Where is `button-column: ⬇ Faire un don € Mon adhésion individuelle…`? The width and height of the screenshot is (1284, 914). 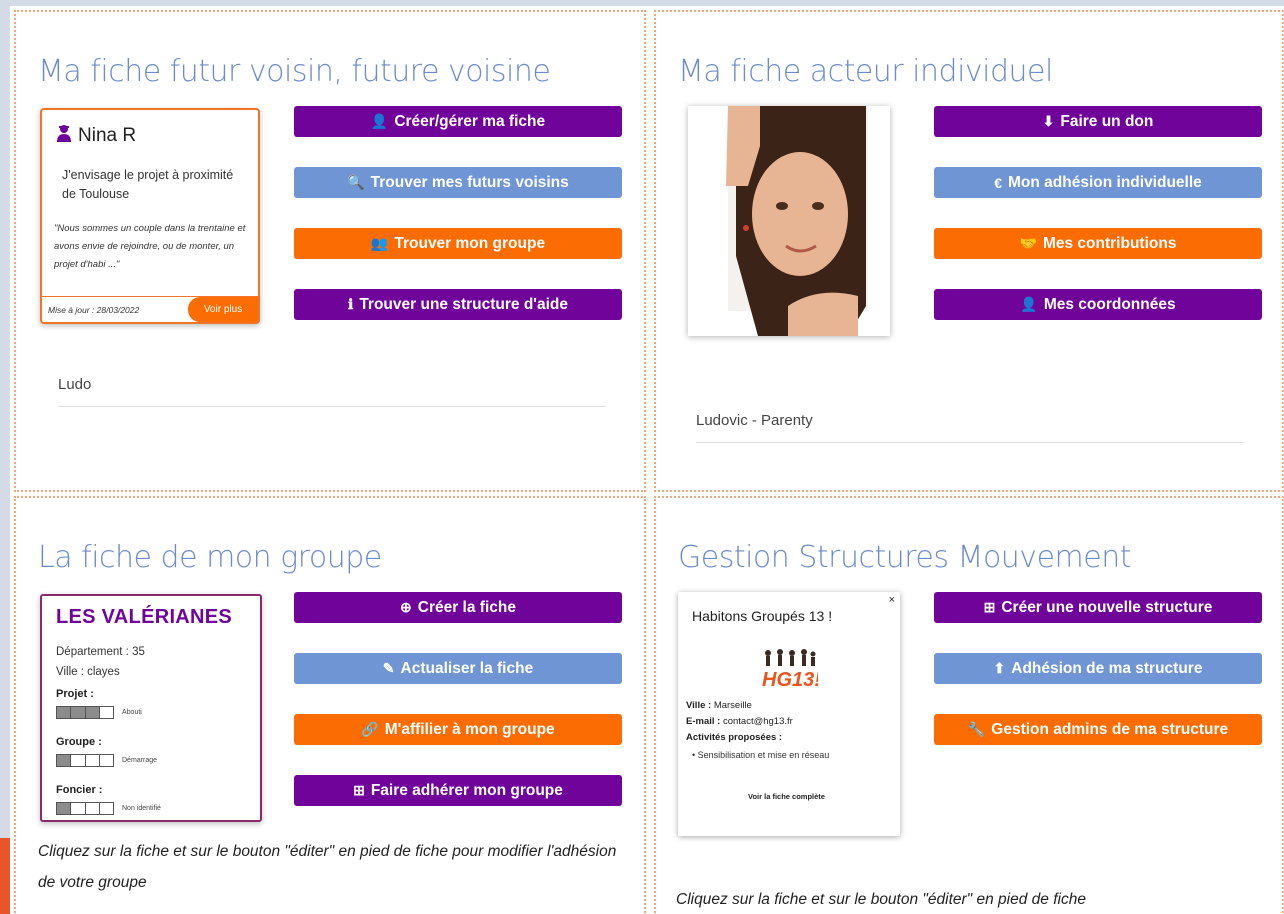 button-column: ⬇ Faire un don € Mon adhésion individuelle… is located at coordinates (1098, 228).